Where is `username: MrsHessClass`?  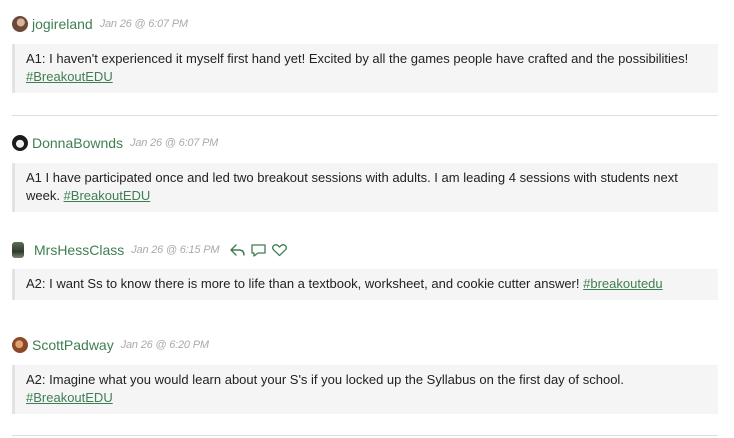
username: MrsHessClass is located at coordinates (79, 250).